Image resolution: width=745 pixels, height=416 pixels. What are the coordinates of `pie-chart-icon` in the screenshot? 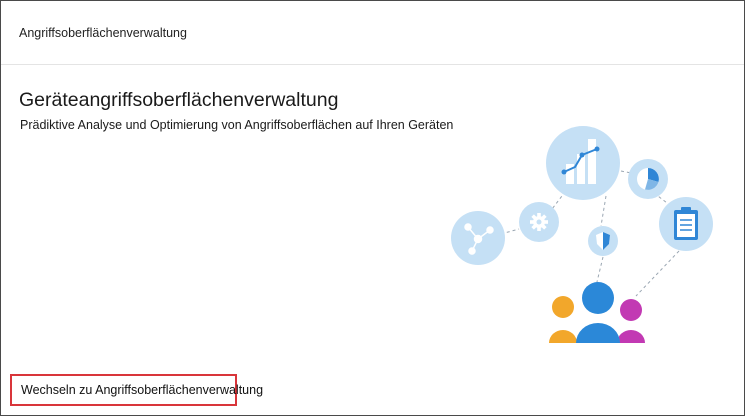 It's located at (648, 179).